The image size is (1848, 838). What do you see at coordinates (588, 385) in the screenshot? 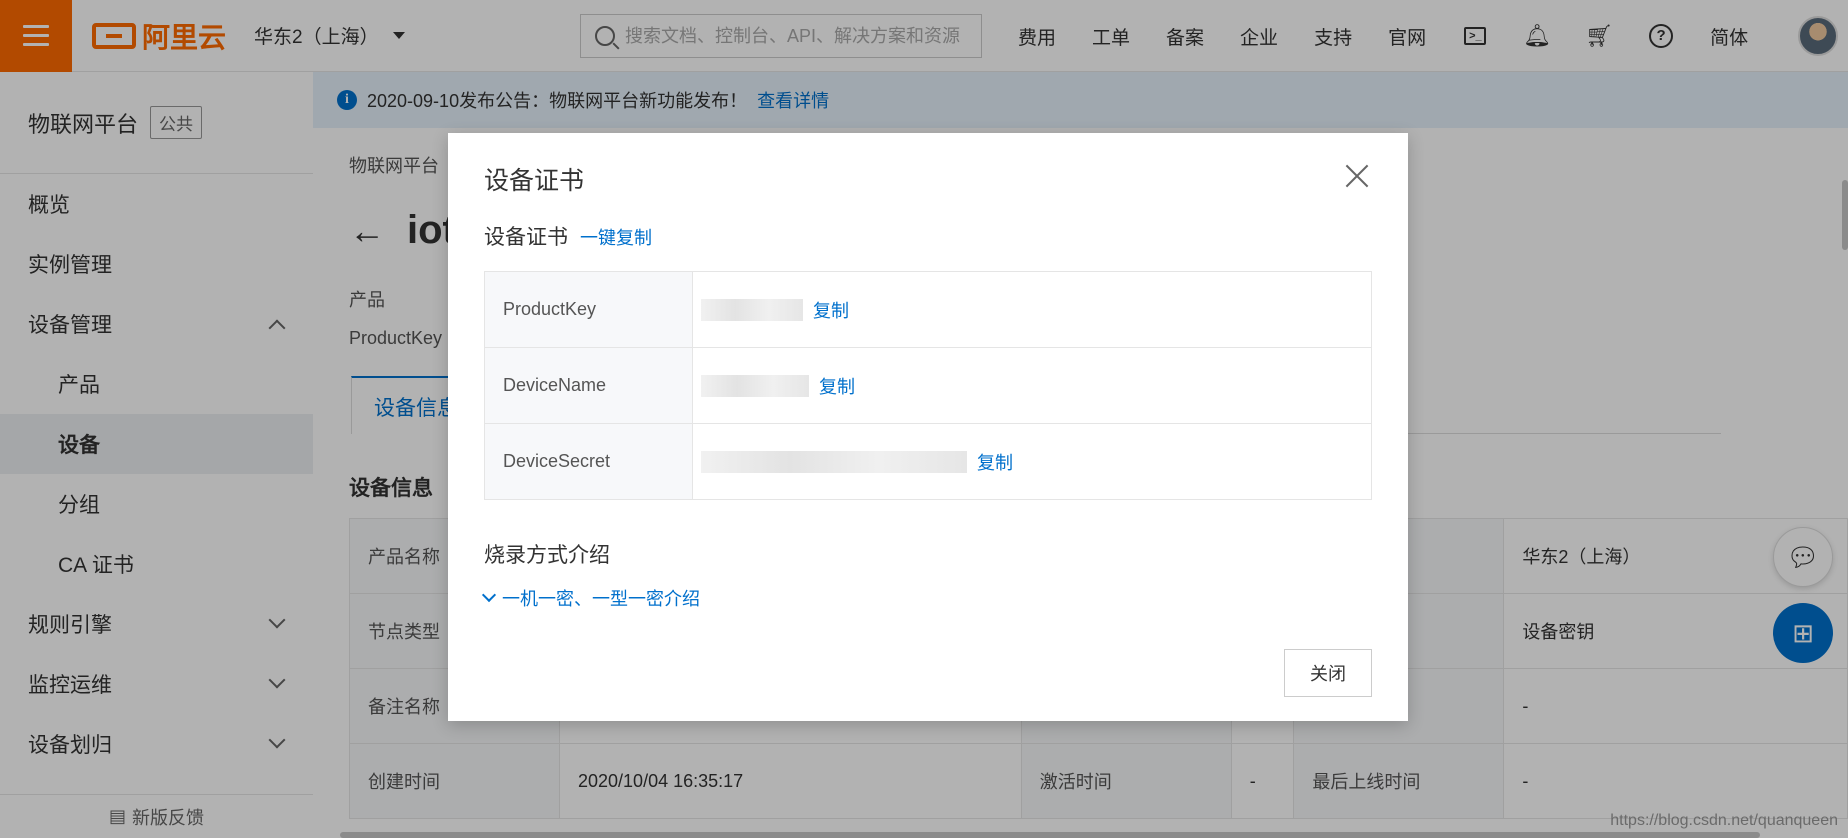
I see `cert-key: DeviceName` at bounding box center [588, 385].